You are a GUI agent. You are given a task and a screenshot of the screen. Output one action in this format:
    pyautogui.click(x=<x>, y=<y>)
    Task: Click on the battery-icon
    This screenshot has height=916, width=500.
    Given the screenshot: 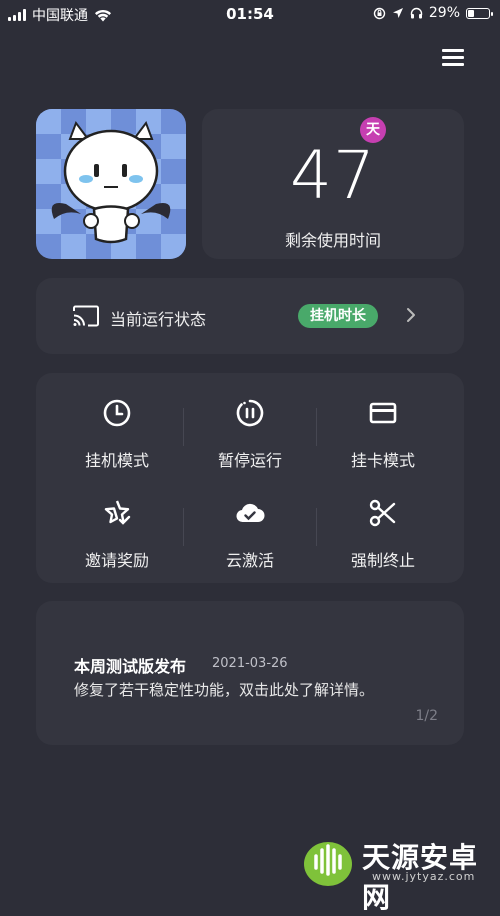 What is the action you would take?
    pyautogui.click(x=479, y=13)
    